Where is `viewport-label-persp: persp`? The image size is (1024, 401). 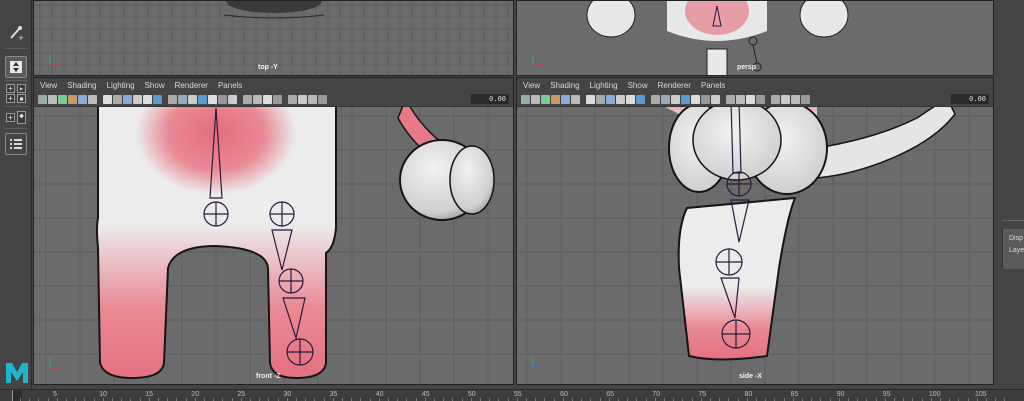 viewport-label-persp: persp is located at coordinates (747, 67).